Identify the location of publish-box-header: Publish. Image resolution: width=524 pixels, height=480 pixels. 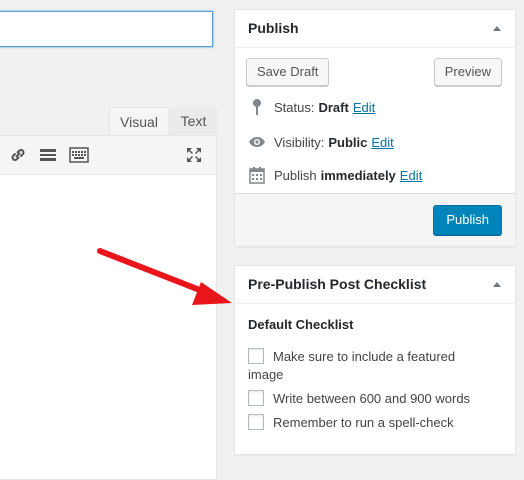
(375, 29).